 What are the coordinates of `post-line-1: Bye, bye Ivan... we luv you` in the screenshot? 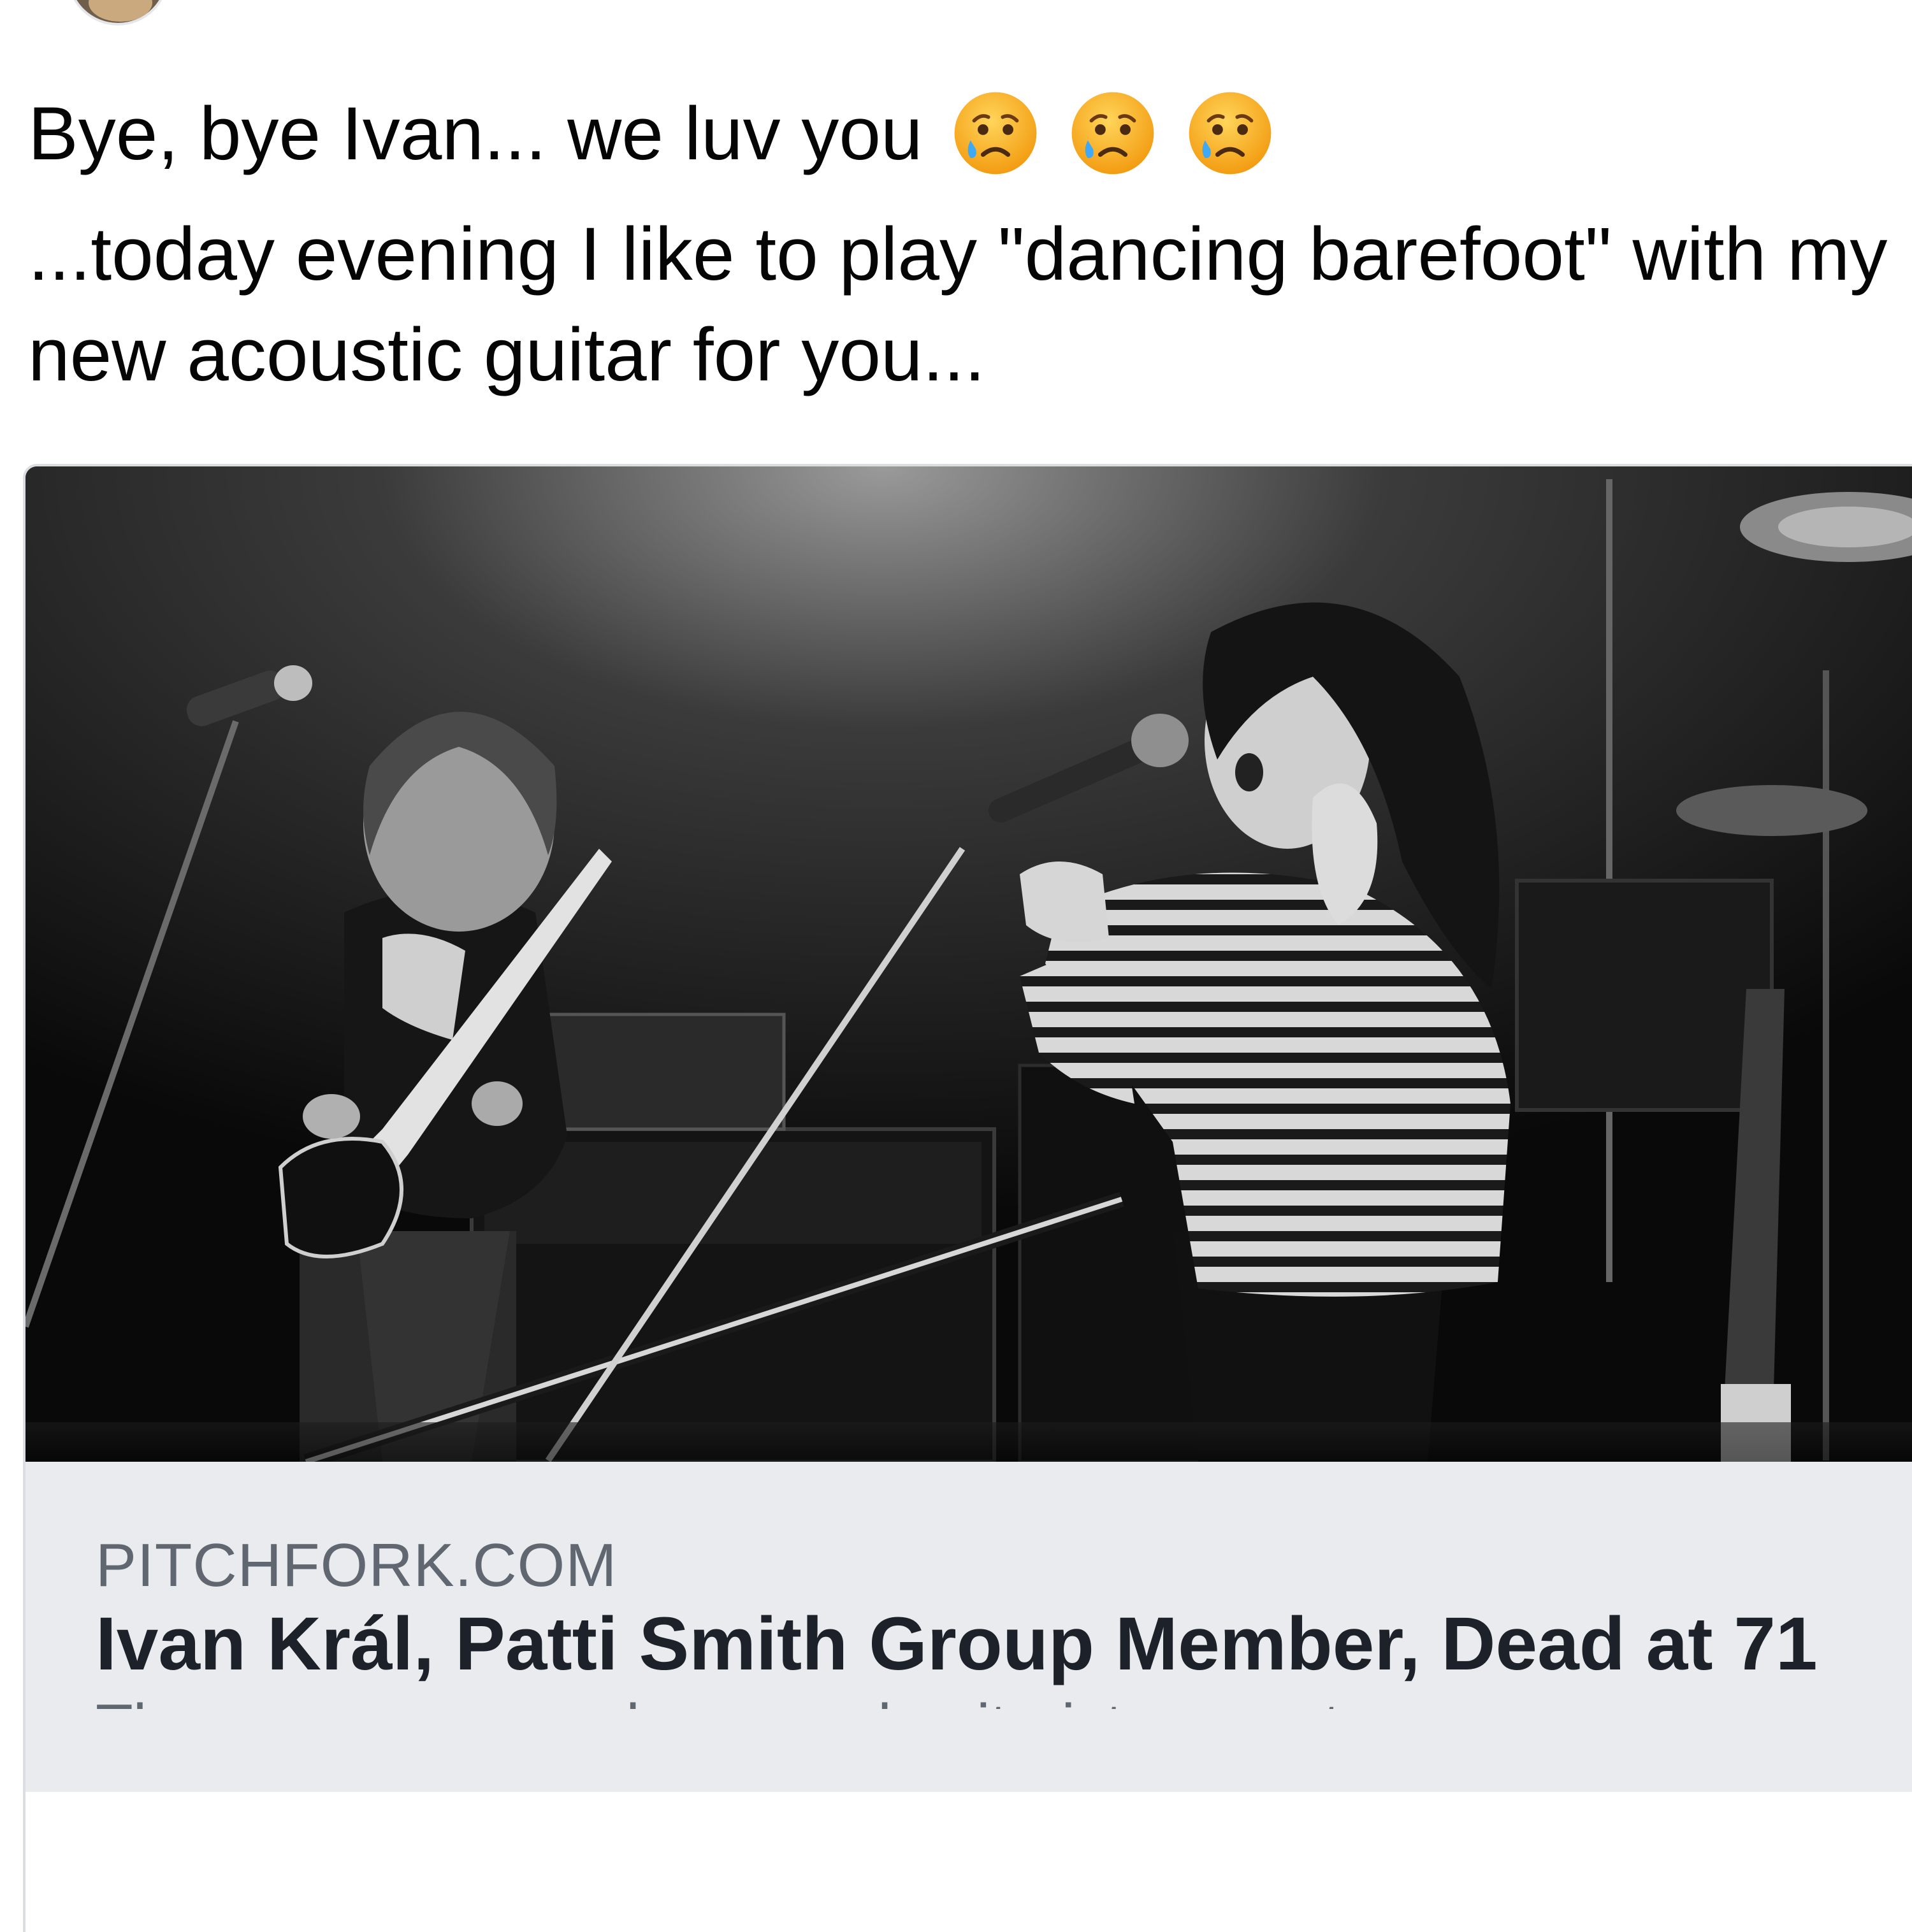 It's located at (958, 133).